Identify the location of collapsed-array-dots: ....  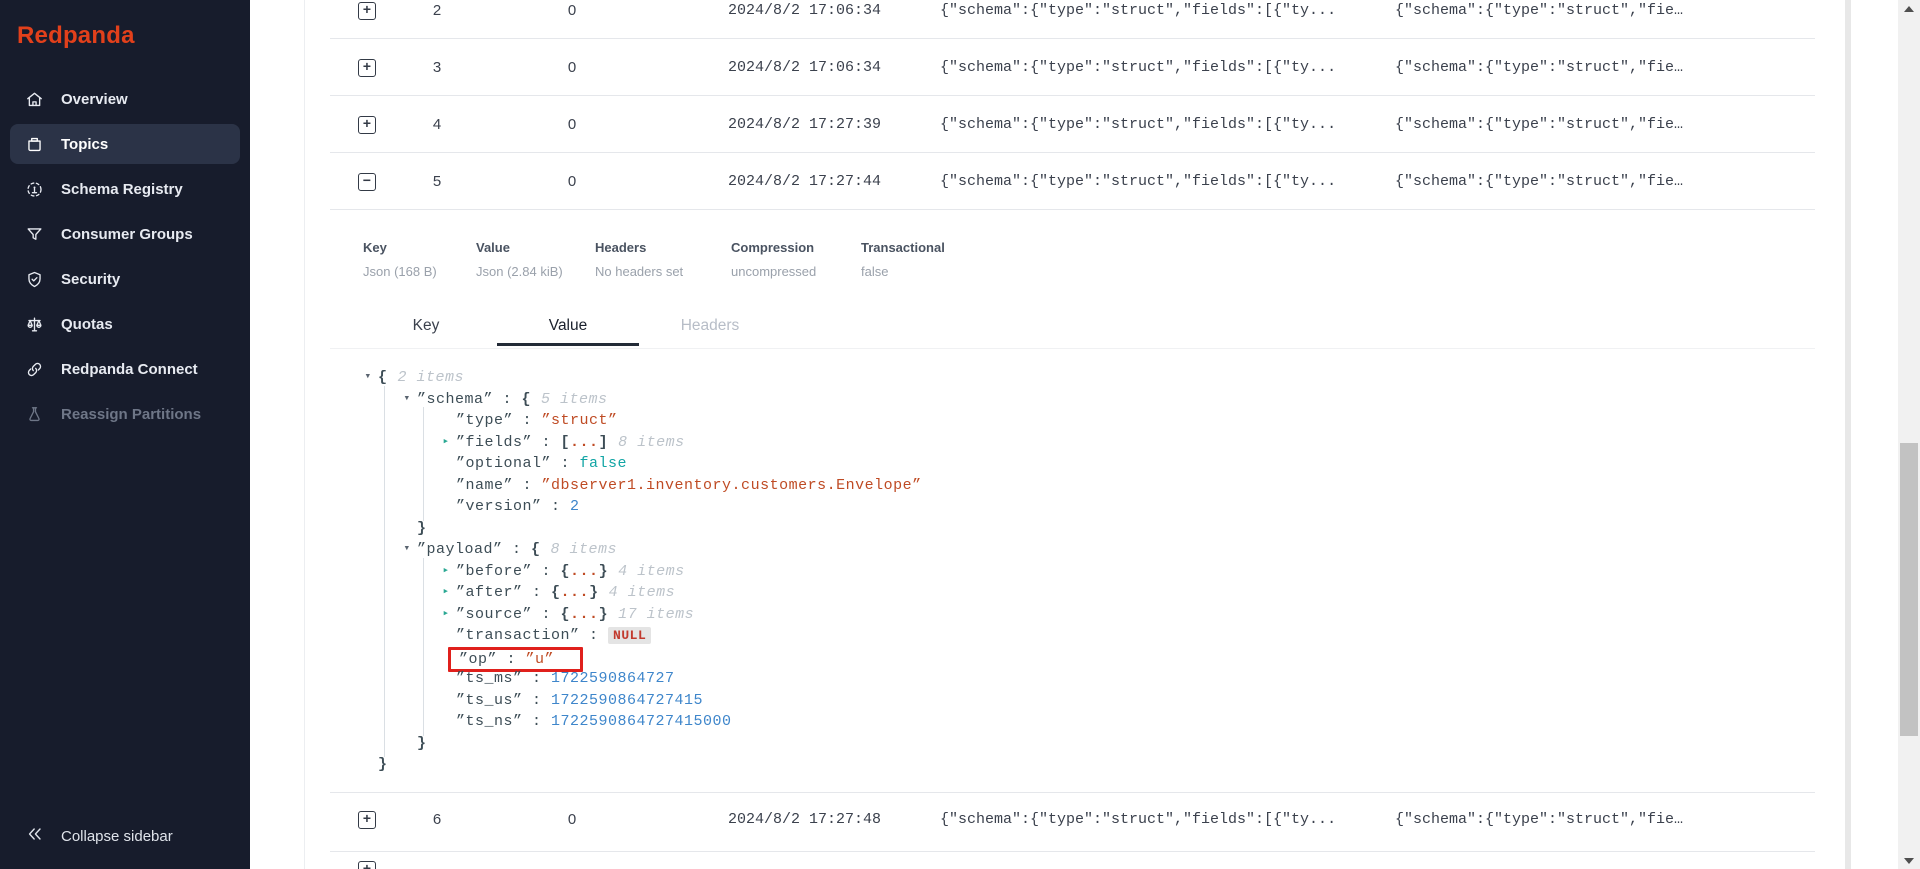
(584, 442).